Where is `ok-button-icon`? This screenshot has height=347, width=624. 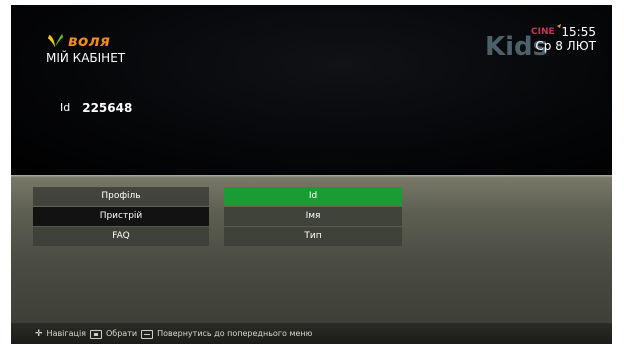
ok-button-icon is located at coordinates (96, 334).